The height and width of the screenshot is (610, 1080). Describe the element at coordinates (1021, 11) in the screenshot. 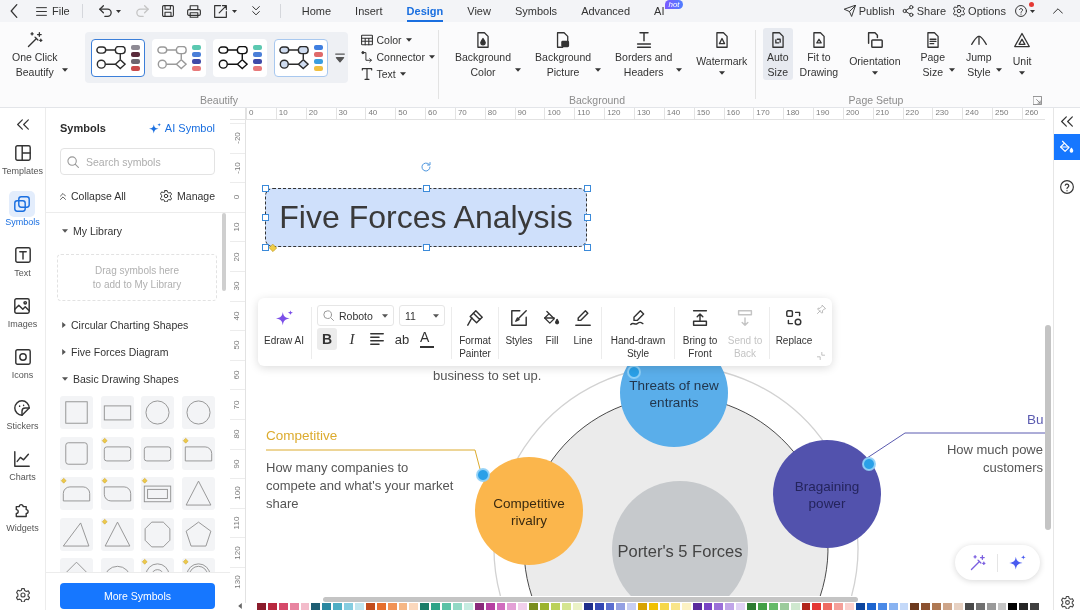

I see `help-icon` at that location.